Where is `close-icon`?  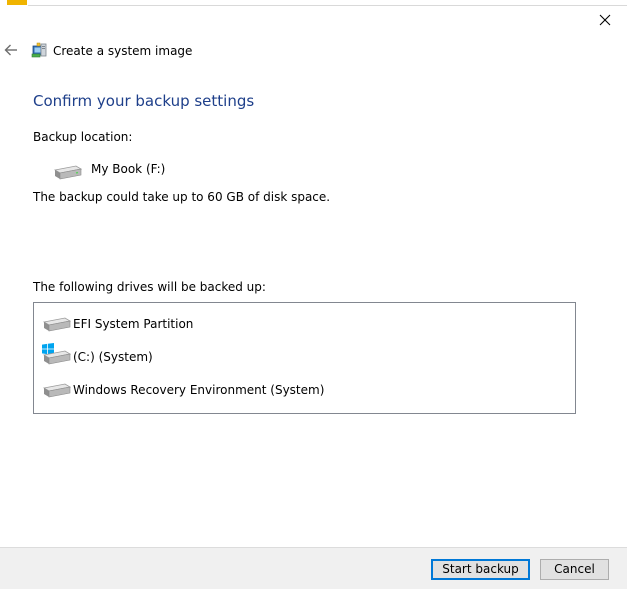 close-icon is located at coordinates (605, 20).